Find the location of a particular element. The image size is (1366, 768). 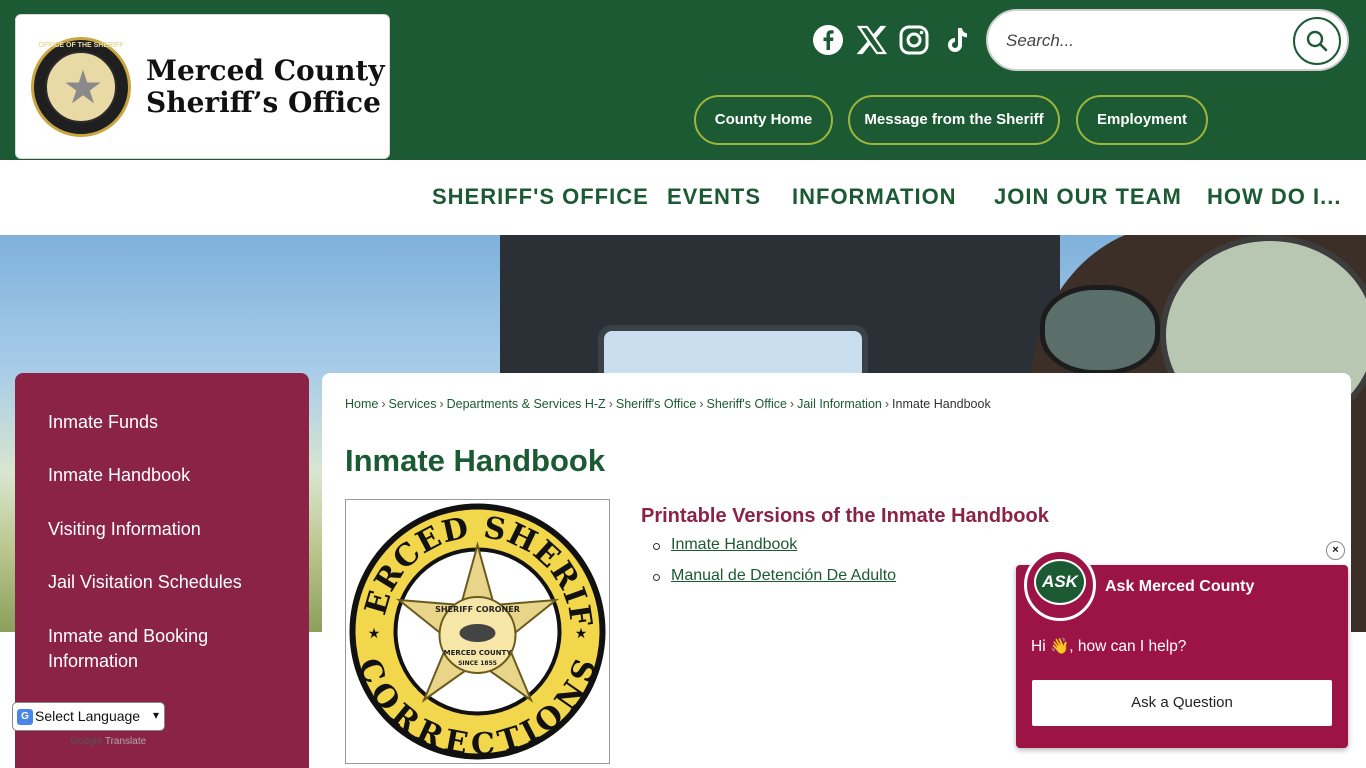

breadcrumb-departments: Departments & Services H-Z is located at coordinates (526, 404).